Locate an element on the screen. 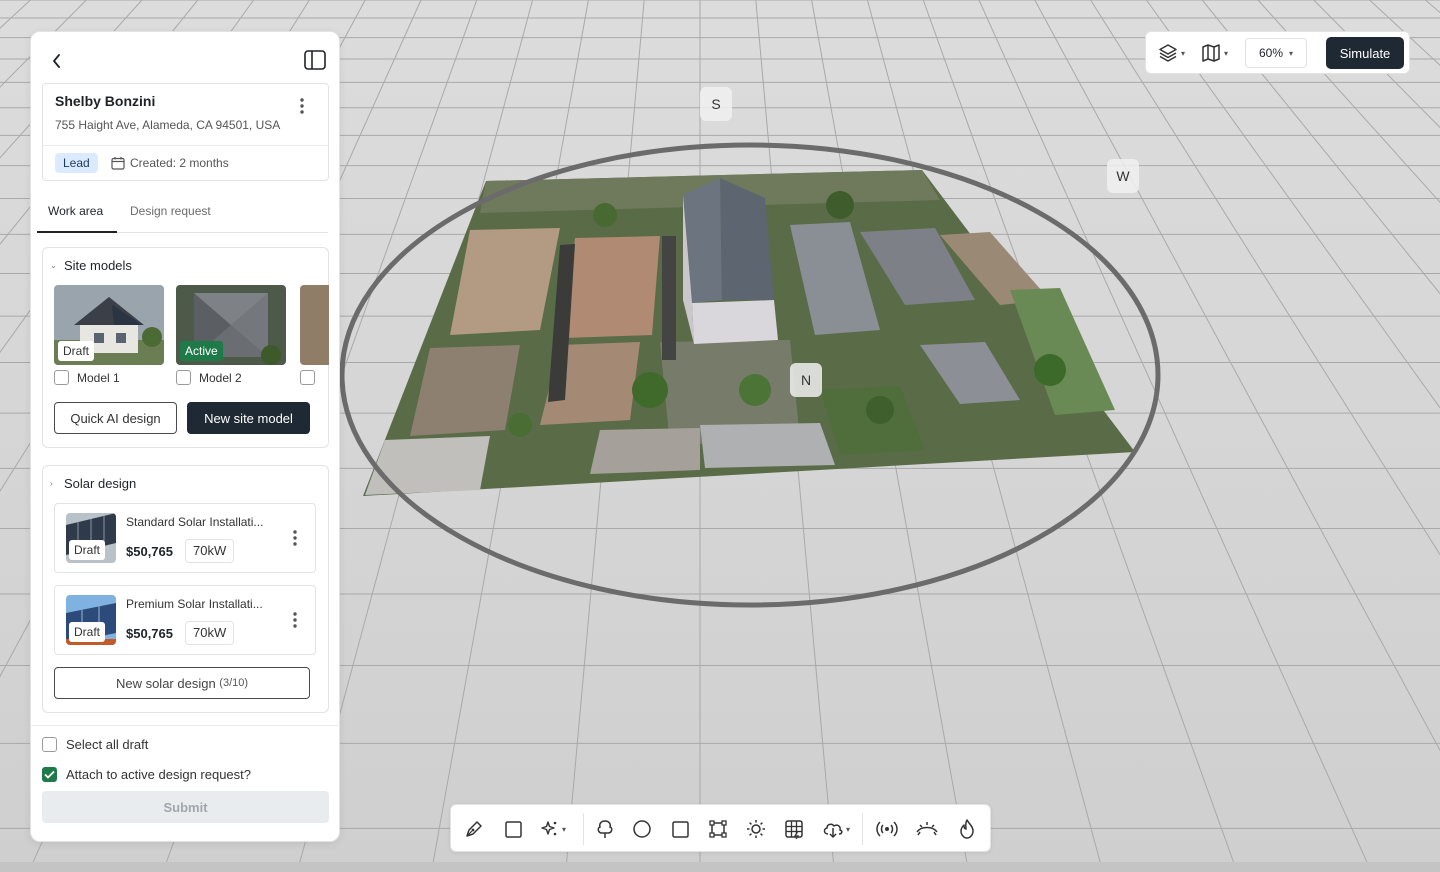 Image resolution: width=1440 pixels, height=872 pixels. grid-tool-button is located at coordinates (794, 829).